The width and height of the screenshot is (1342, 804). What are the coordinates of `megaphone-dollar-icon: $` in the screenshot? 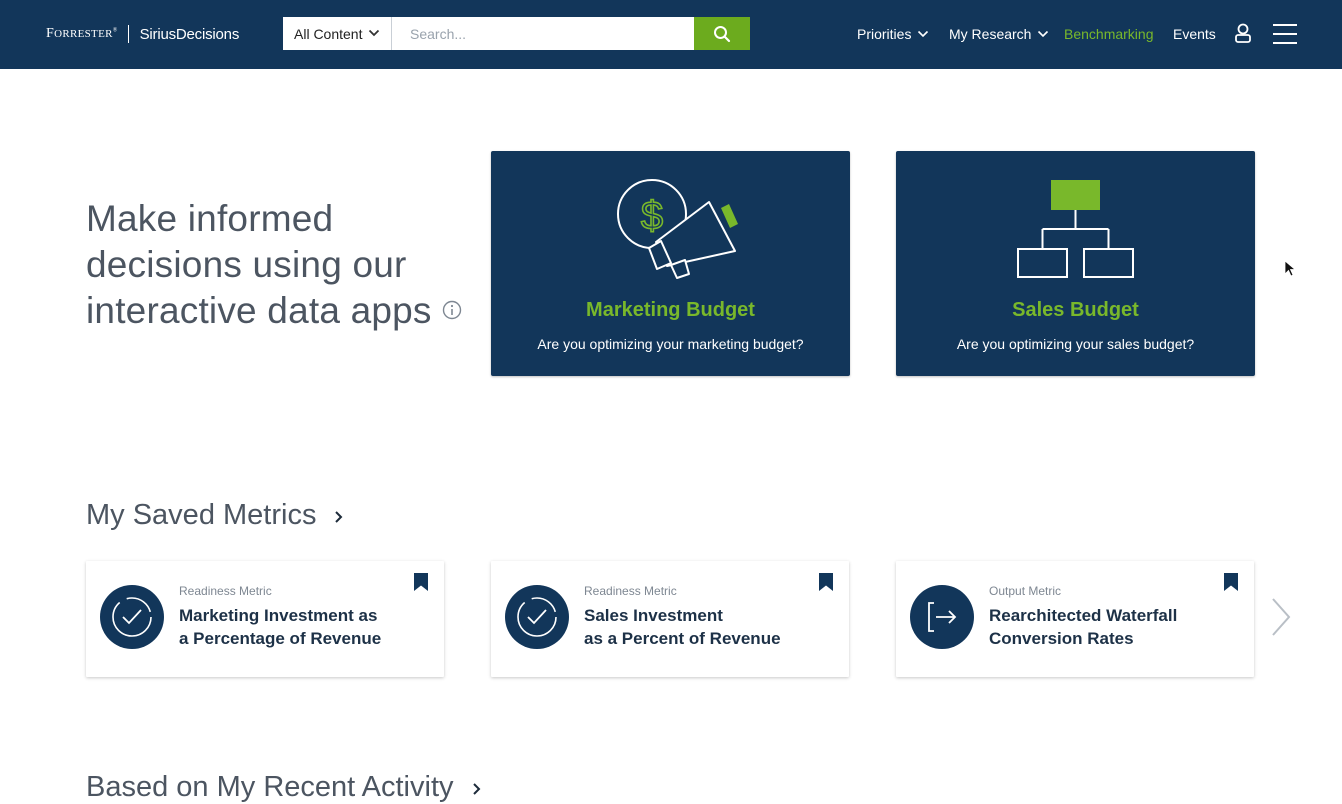 It's located at (677, 229).